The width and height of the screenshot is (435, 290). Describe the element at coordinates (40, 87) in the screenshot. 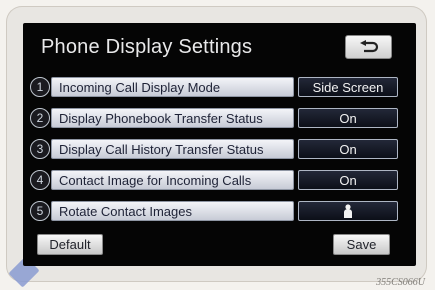

I see `row-number-badge: 1` at that location.